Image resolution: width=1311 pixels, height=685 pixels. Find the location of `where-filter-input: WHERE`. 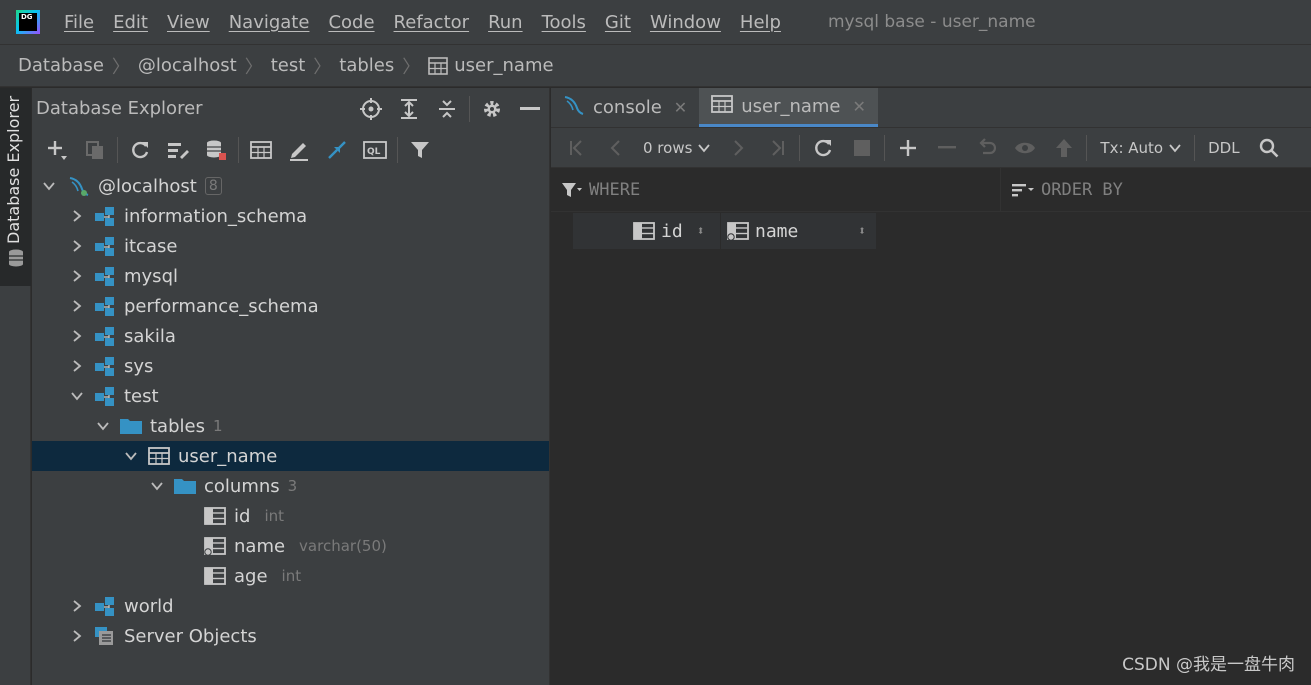

where-filter-input: WHERE is located at coordinates (776, 189).